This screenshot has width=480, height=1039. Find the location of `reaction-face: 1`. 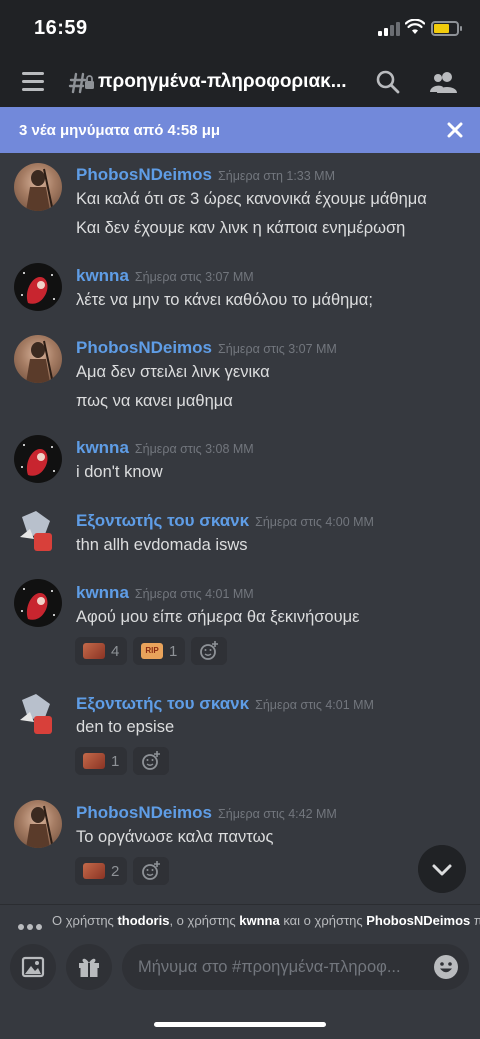

reaction-face: 1 is located at coordinates (101, 761).